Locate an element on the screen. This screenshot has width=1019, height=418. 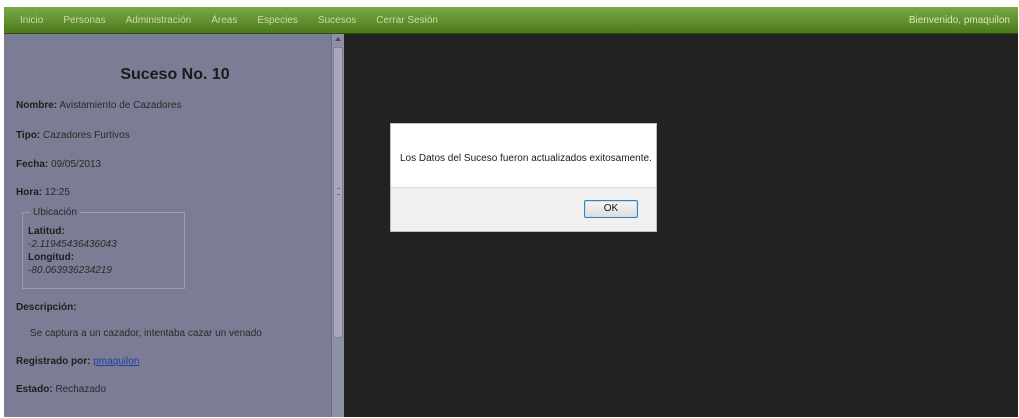
registrado-label: Registrado por: is located at coordinates (53, 361).